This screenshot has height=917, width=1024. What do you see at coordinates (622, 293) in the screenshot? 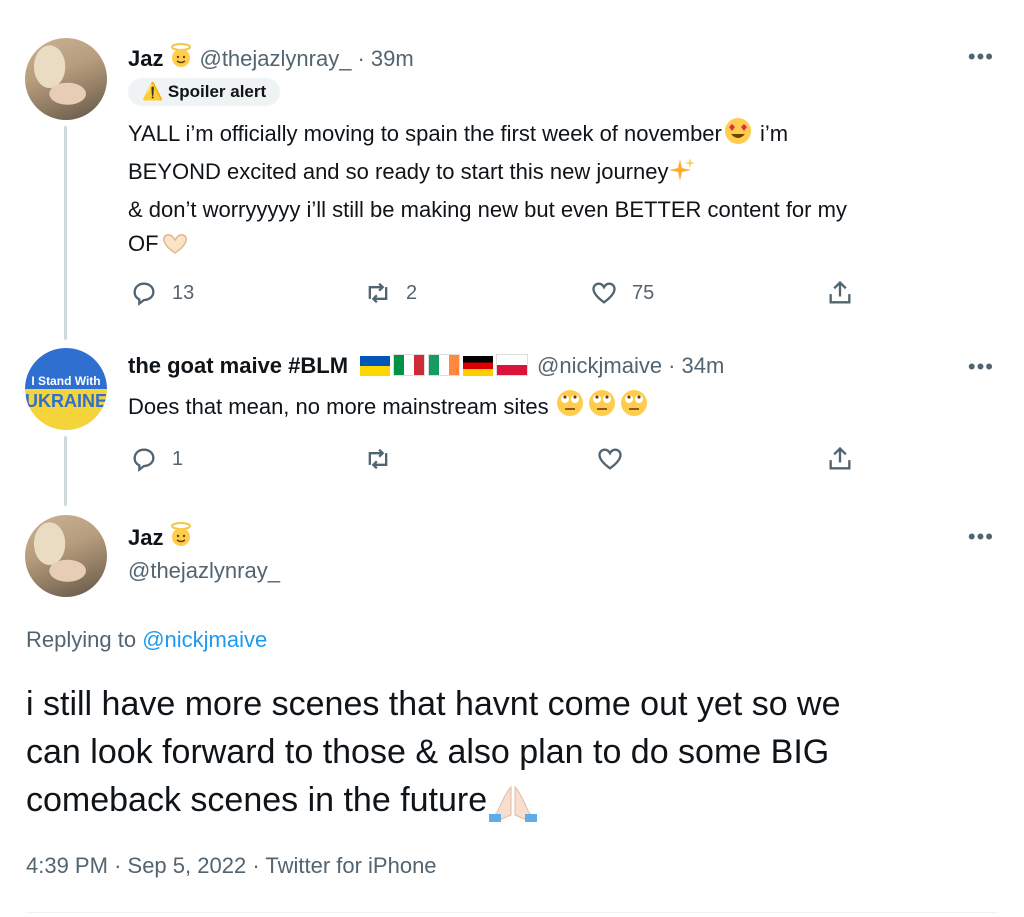
I see `like-button: 75` at bounding box center [622, 293].